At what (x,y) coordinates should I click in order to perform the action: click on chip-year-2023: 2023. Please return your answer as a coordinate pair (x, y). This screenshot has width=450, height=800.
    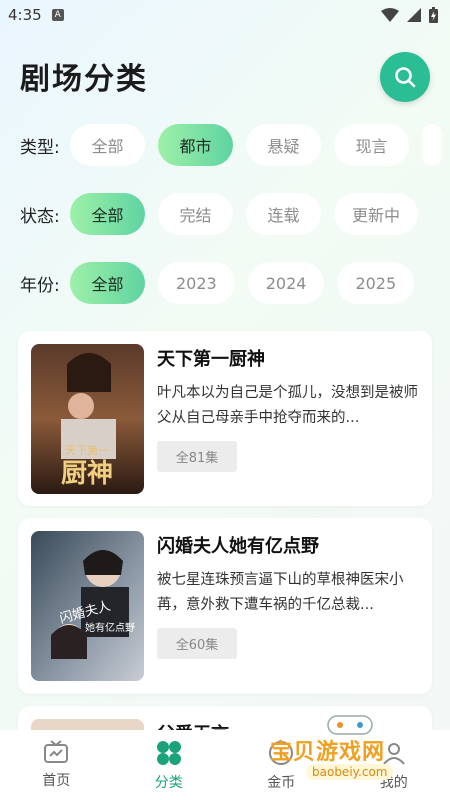
    Looking at the image, I should click on (196, 283).